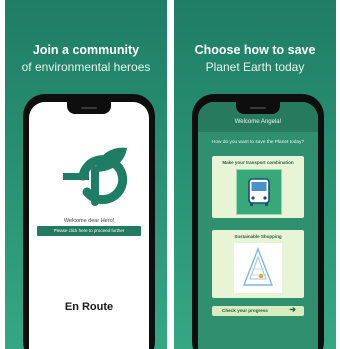 This screenshot has width=340, height=349. I want to click on check-progress-button: Check your progress ➔, so click(258, 310).